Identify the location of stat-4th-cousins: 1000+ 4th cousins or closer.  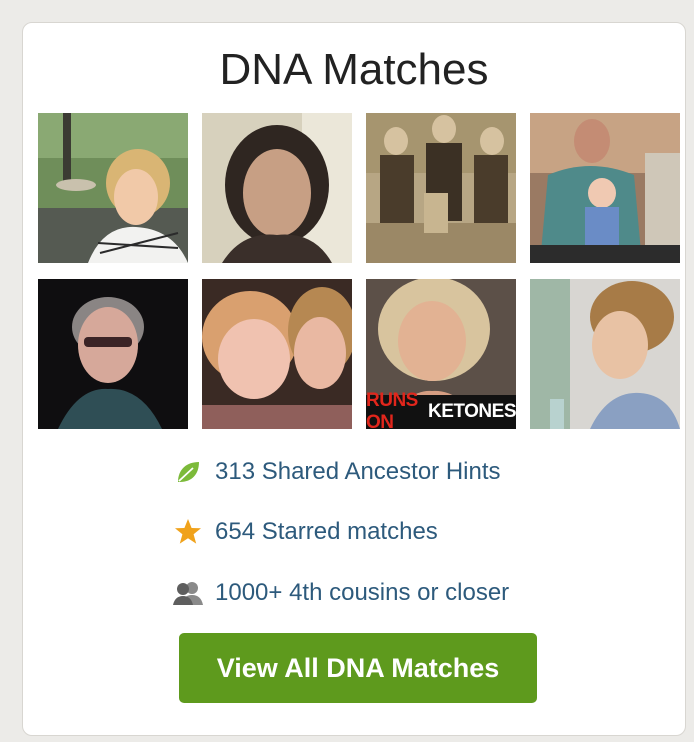
(341, 593).